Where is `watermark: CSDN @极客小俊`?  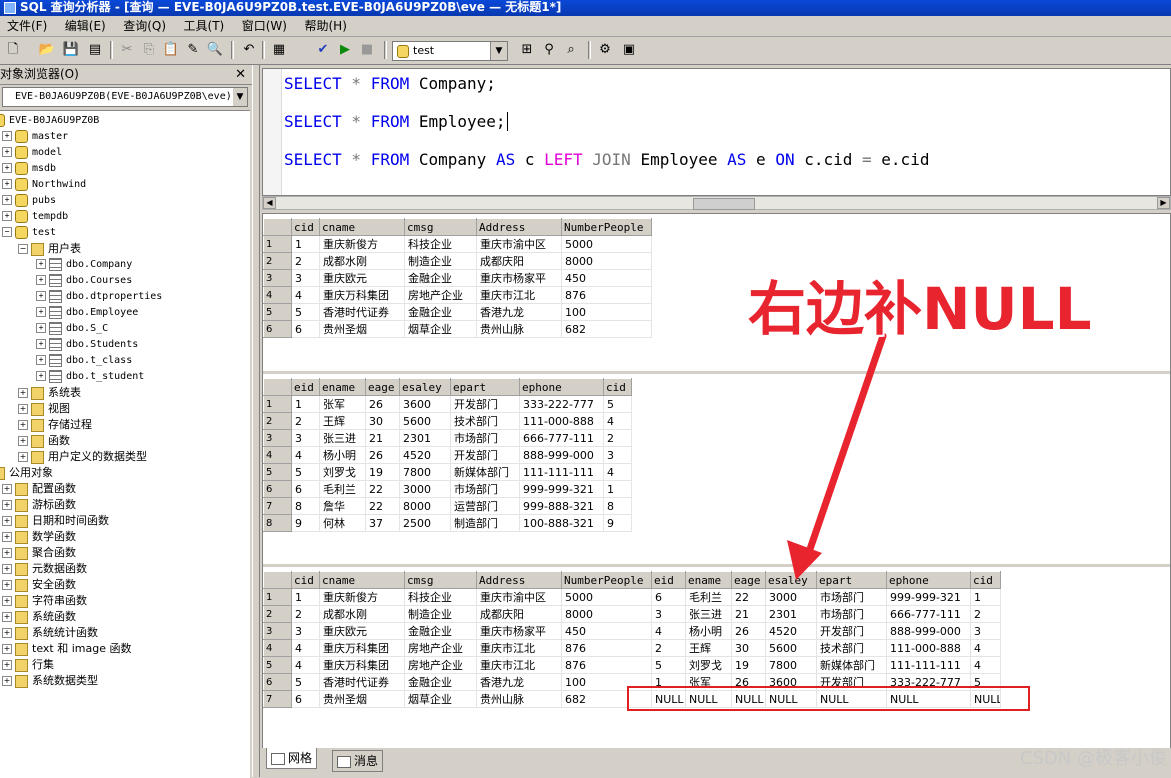 watermark: CSDN @极客小俊 is located at coordinates (1093, 758).